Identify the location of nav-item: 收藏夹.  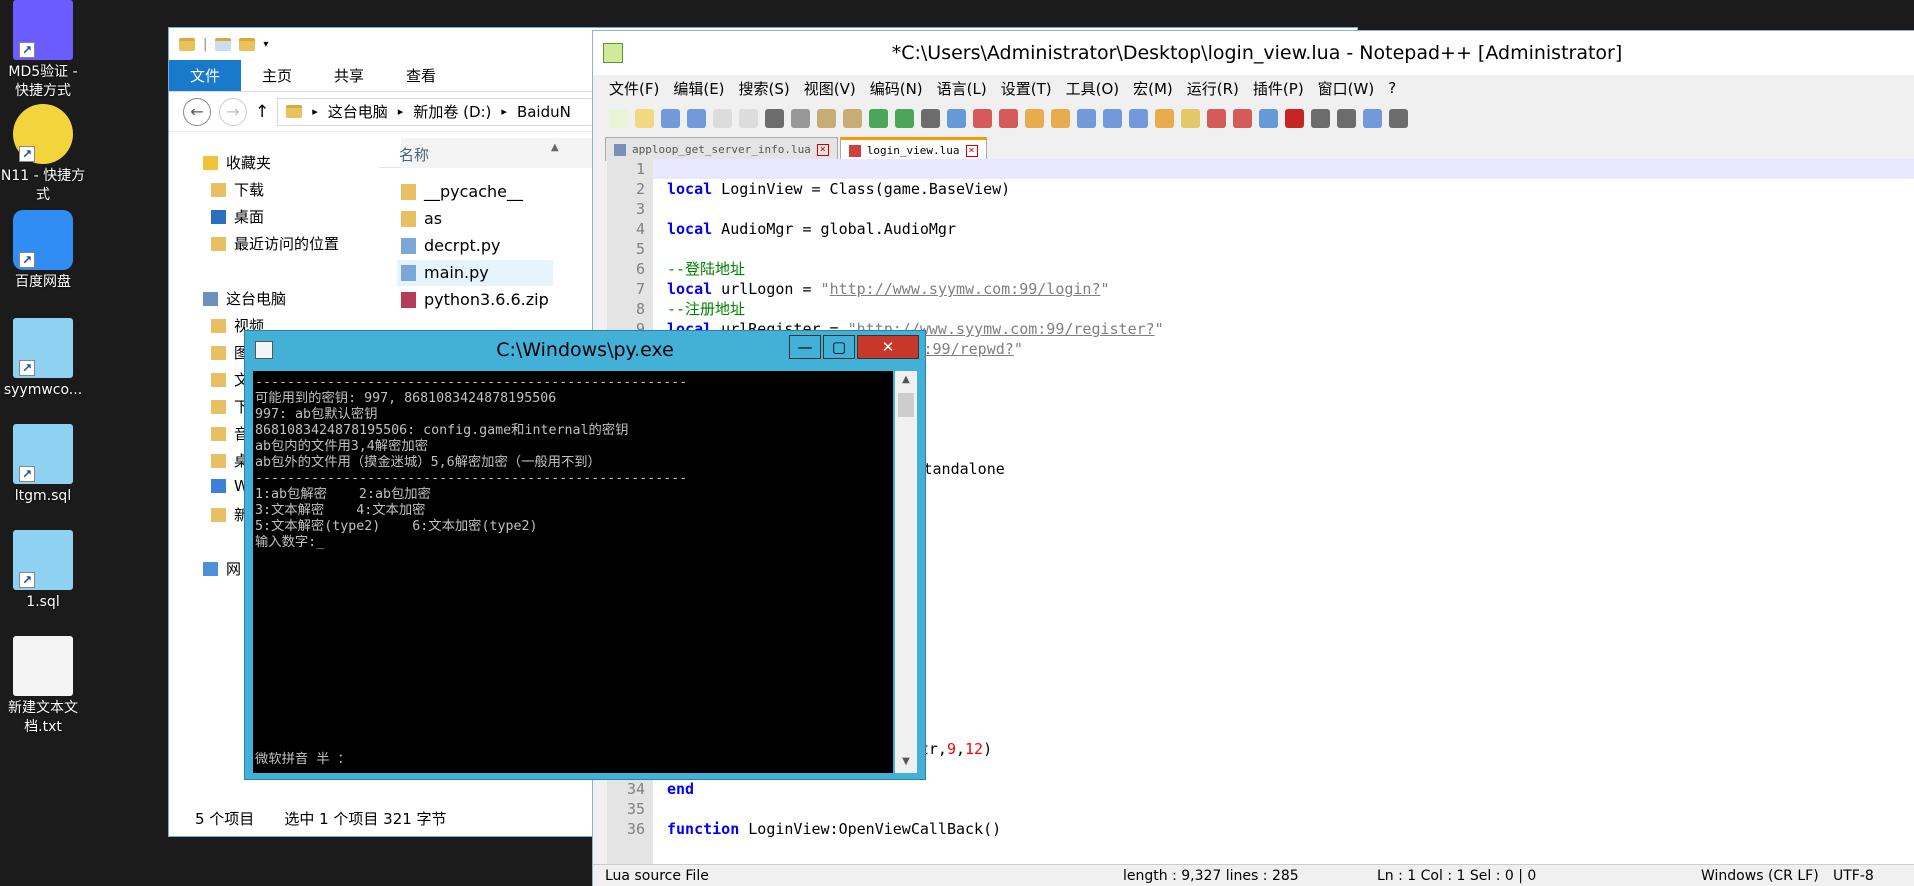
(237, 162).